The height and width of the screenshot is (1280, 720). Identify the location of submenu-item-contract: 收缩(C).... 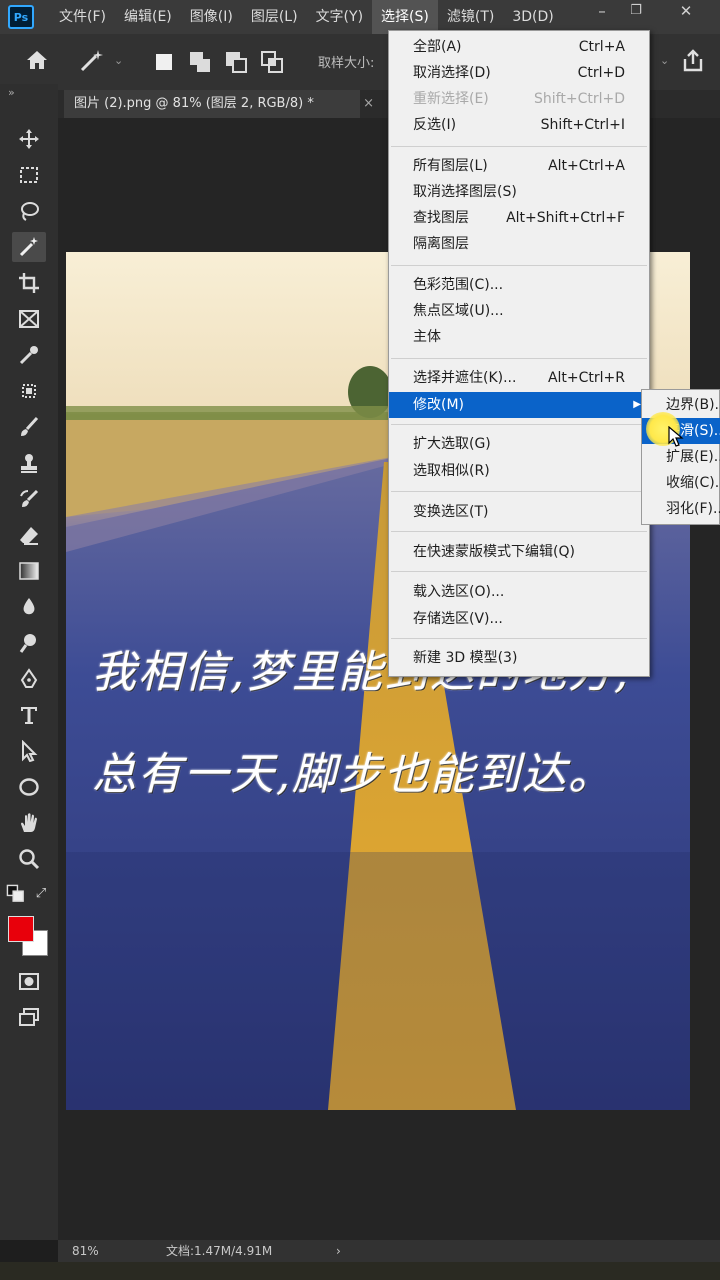
(681, 483).